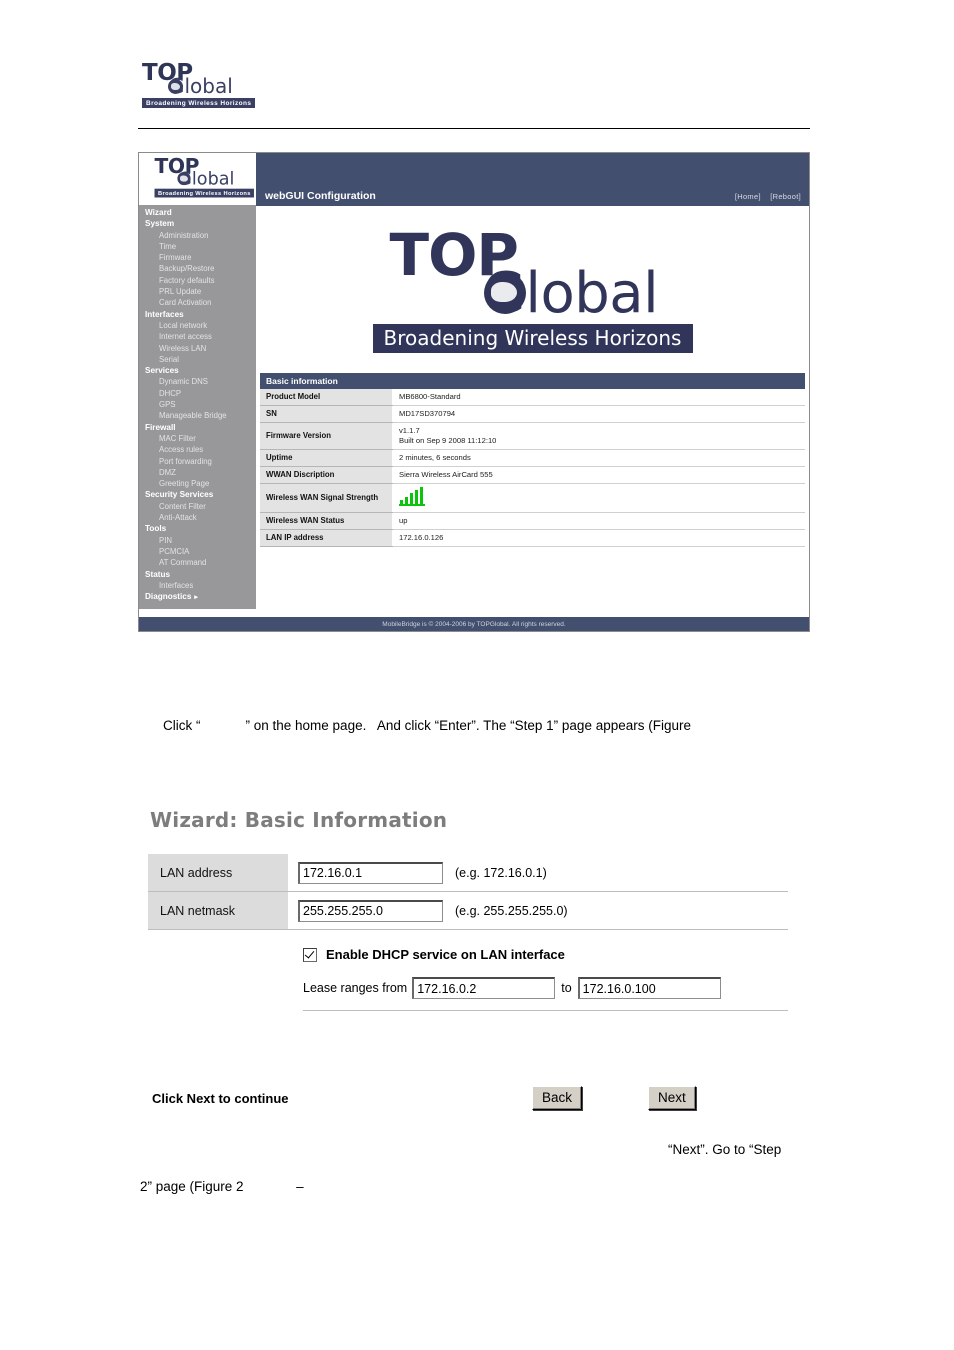 The width and height of the screenshot is (954, 1350). I want to click on sidebar-item-greeting-page: Greeting Page, so click(197, 483).